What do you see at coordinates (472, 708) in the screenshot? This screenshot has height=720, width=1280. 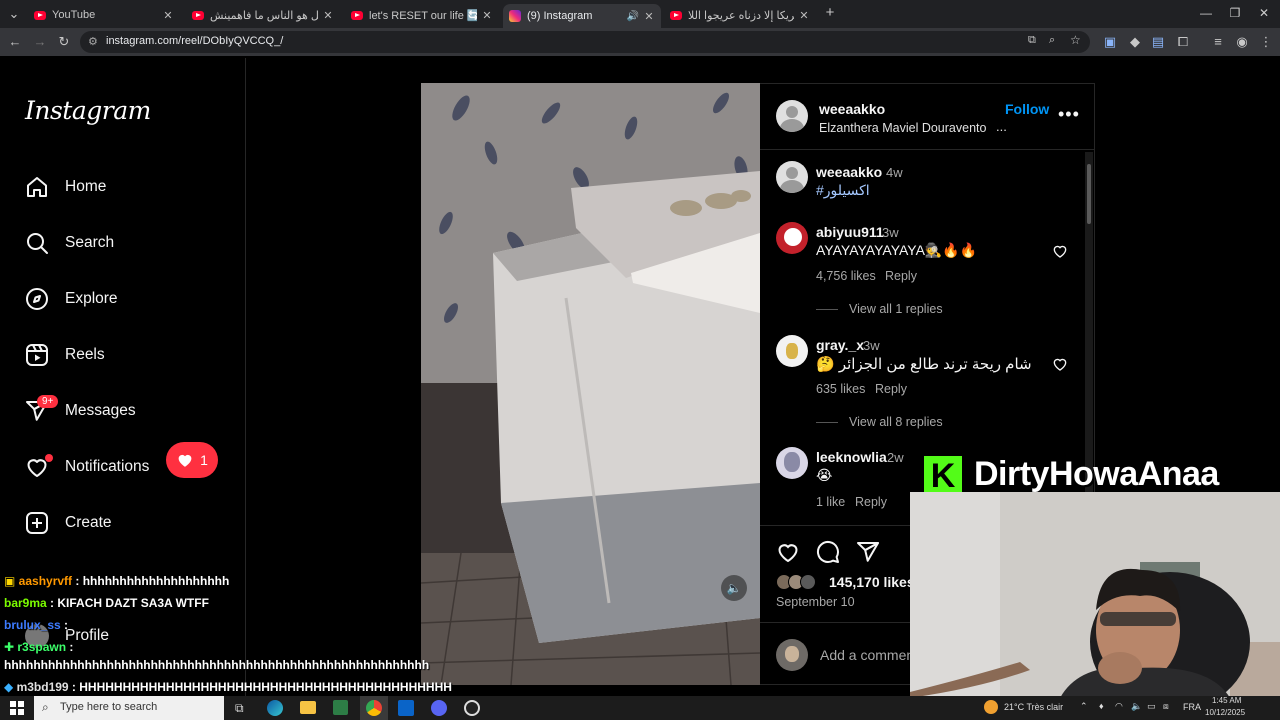 I see `obs-icon` at bounding box center [472, 708].